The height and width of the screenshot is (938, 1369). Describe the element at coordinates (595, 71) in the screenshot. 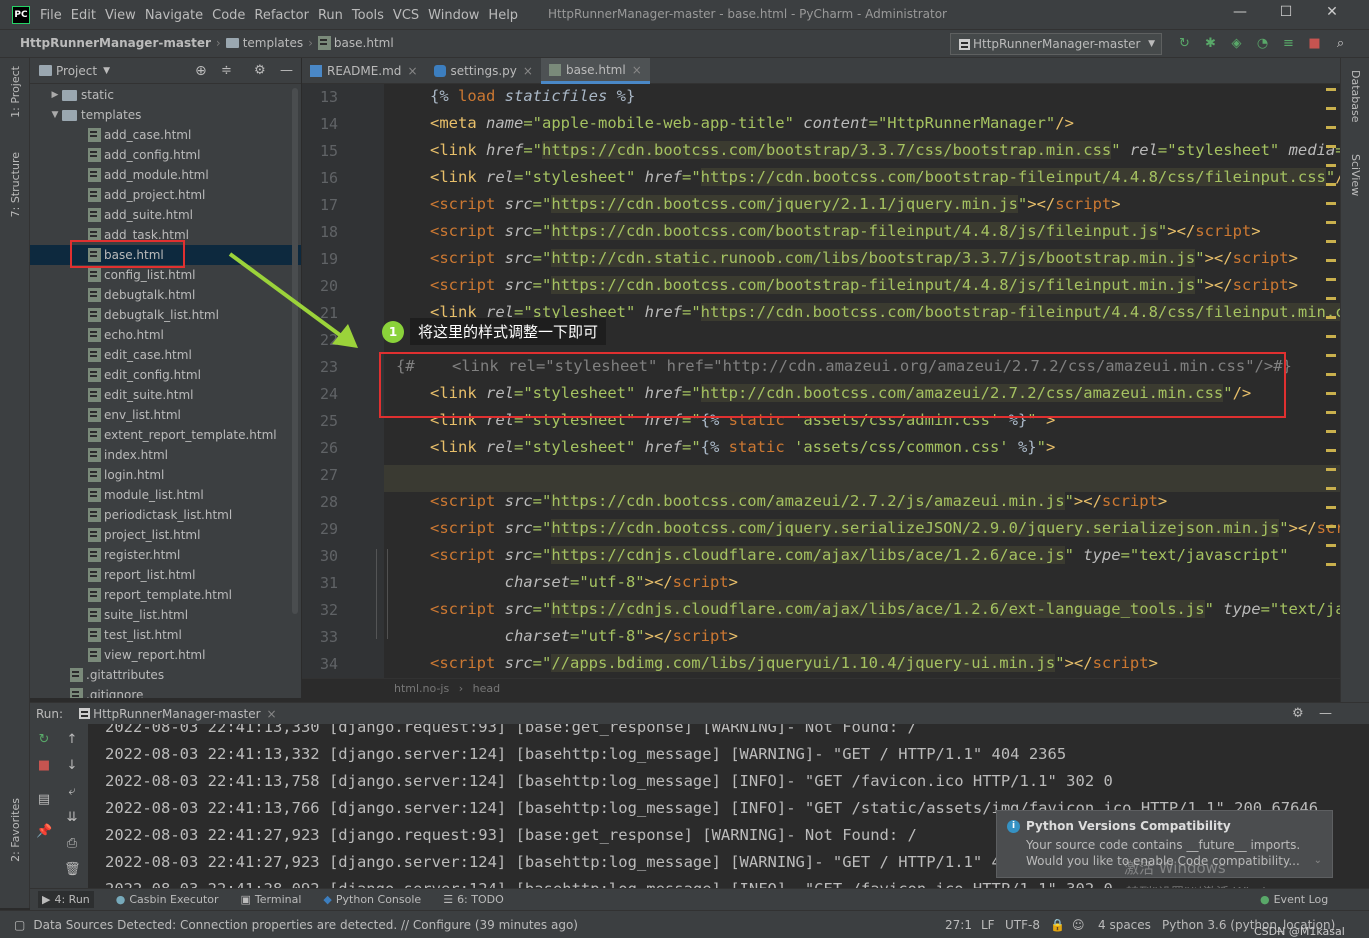

I see `tab-base-html: base.html ×` at that location.